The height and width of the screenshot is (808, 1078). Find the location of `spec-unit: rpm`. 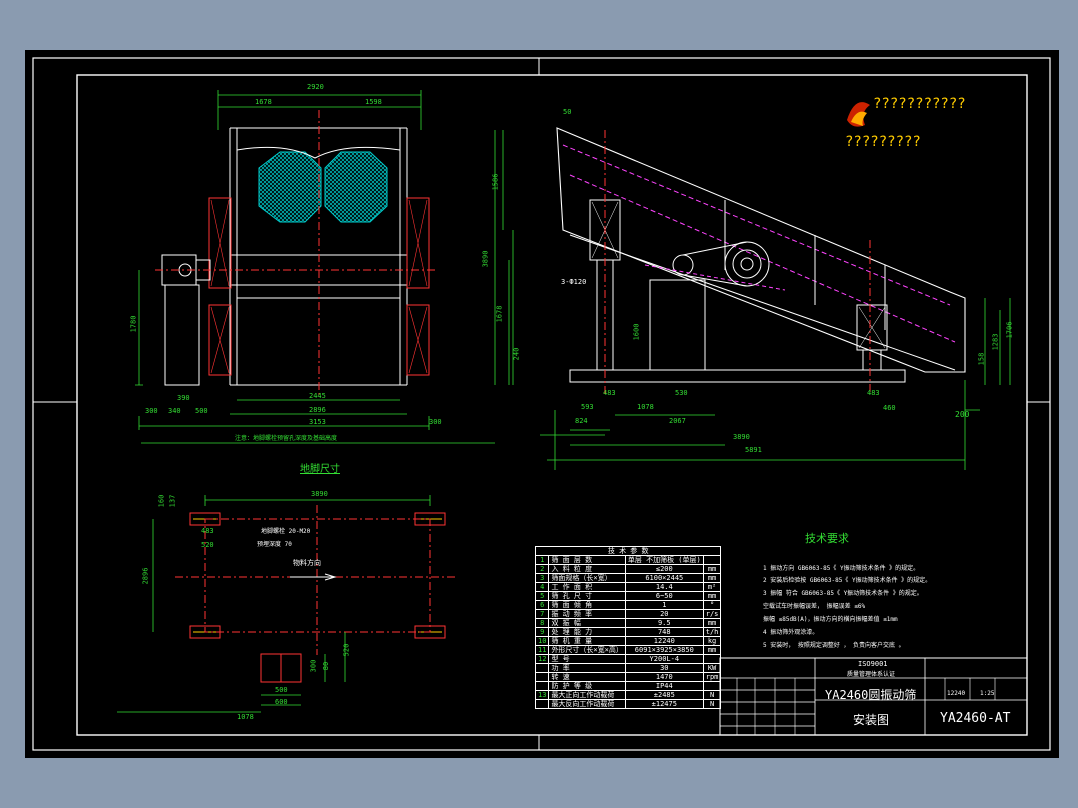

spec-unit: rpm is located at coordinates (712, 677).